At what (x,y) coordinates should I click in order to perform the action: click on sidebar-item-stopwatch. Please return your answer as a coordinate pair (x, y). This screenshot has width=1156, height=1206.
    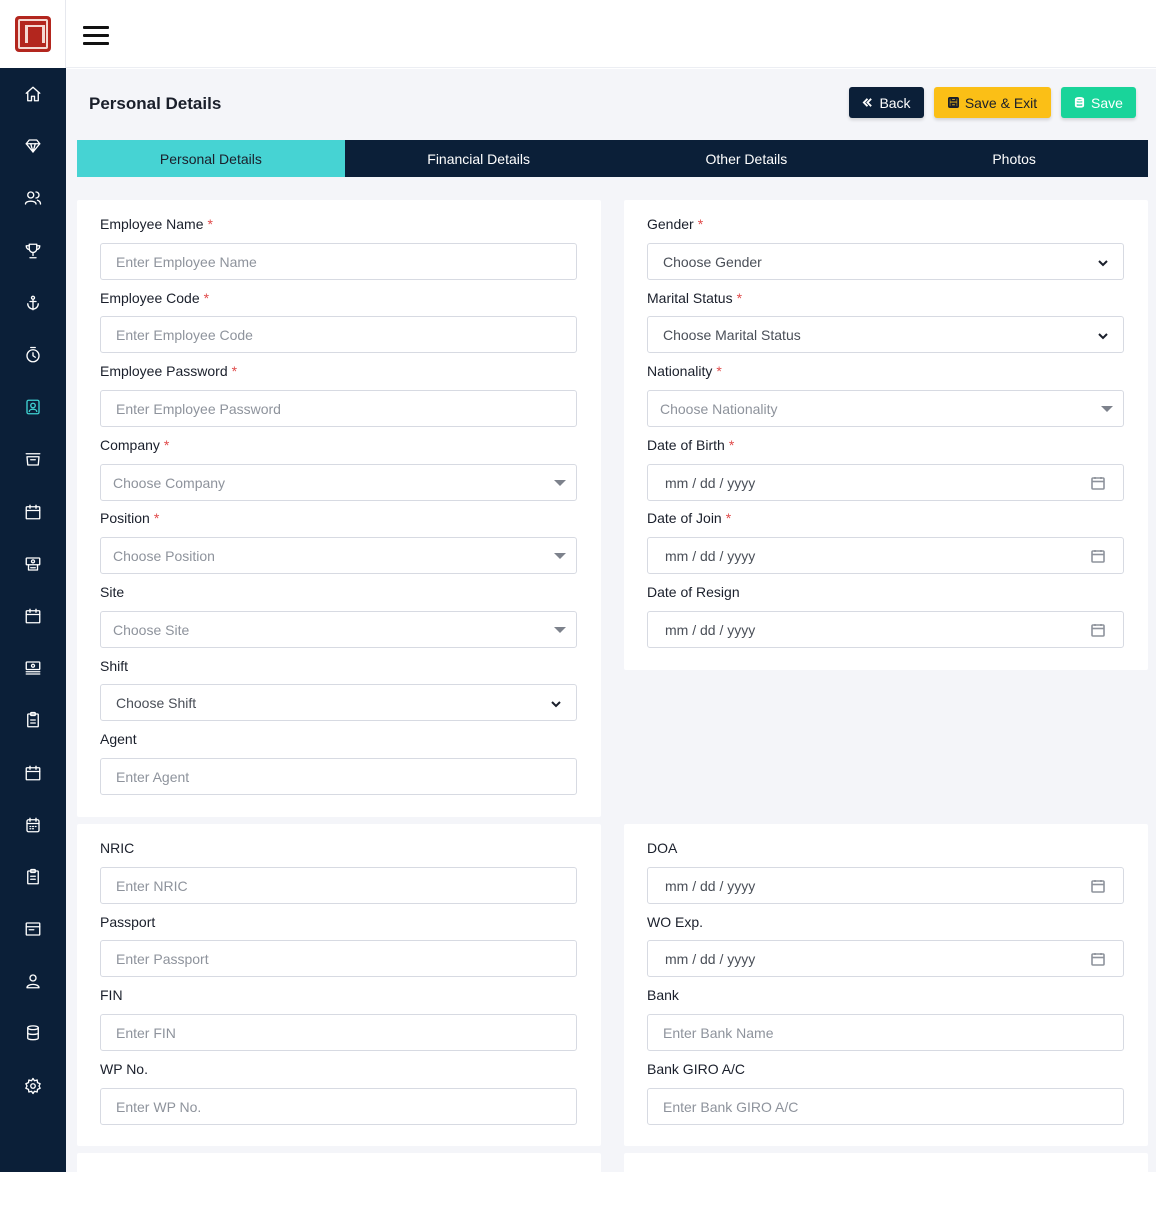
    Looking at the image, I should click on (33, 355).